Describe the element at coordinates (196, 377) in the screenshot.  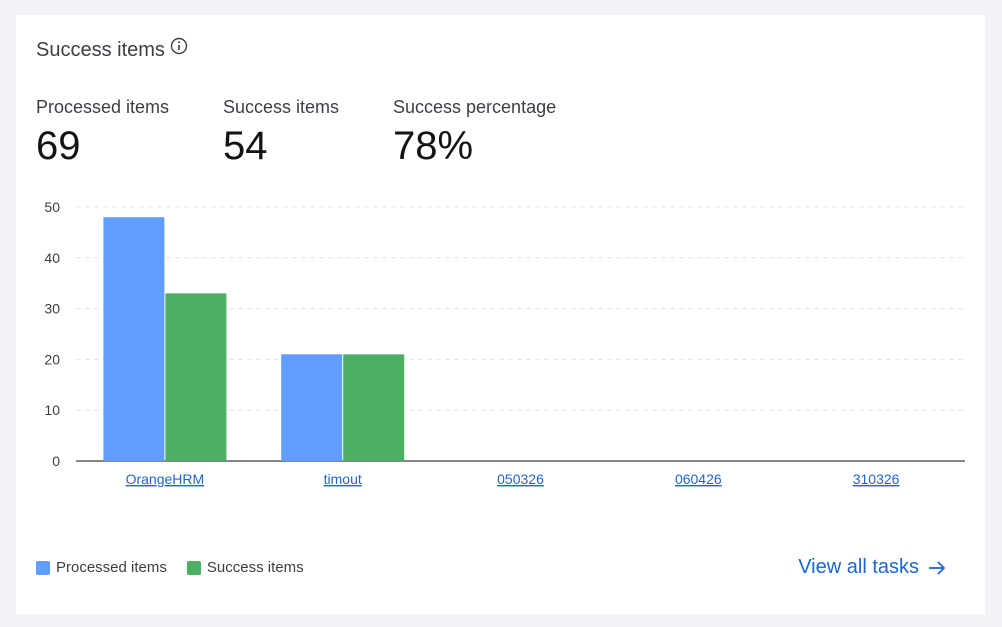
I see `bar-success-orangehrm` at that location.